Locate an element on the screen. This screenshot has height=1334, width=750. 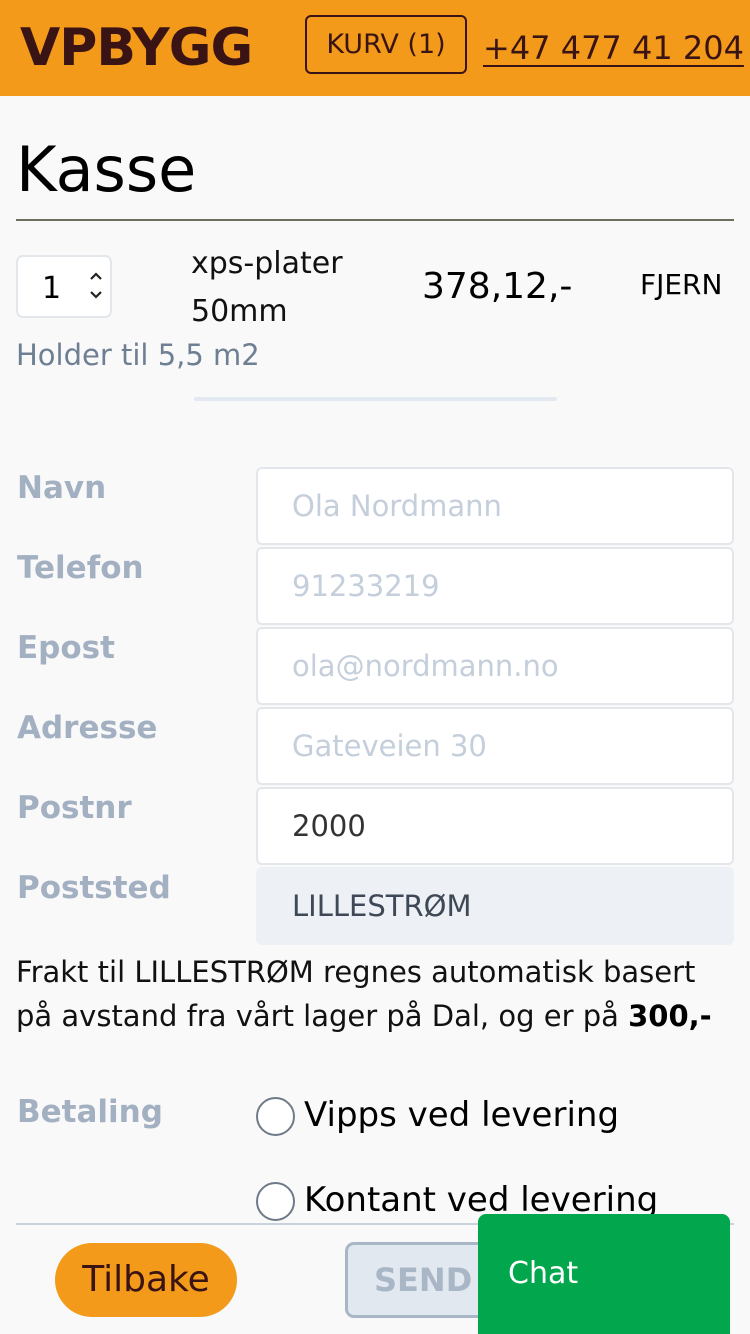
name-label: Navn is located at coordinates (62, 488).